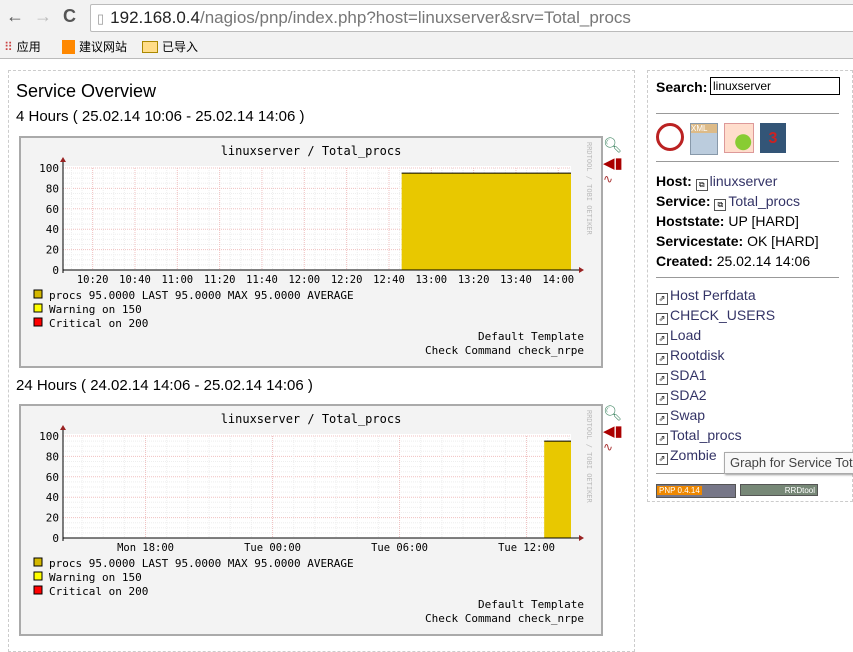 The image size is (853, 652). What do you see at coordinates (347, 280) in the screenshot?
I see `x-tick-label: 12:20` at bounding box center [347, 280].